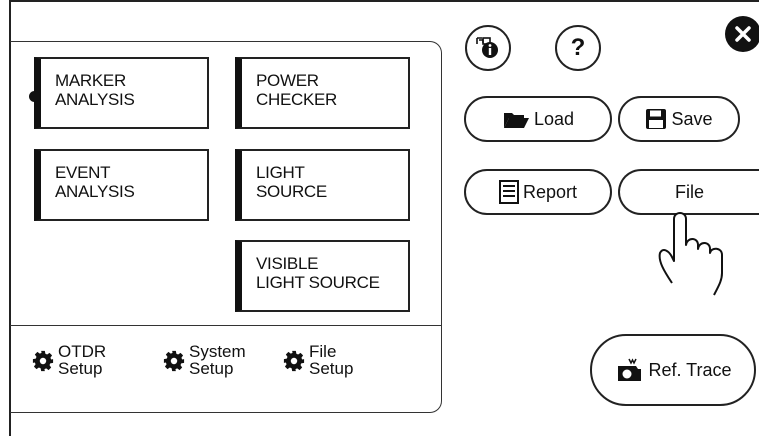 The width and height of the screenshot is (759, 436). I want to click on system-setup-label-2: Setup, so click(211, 368).